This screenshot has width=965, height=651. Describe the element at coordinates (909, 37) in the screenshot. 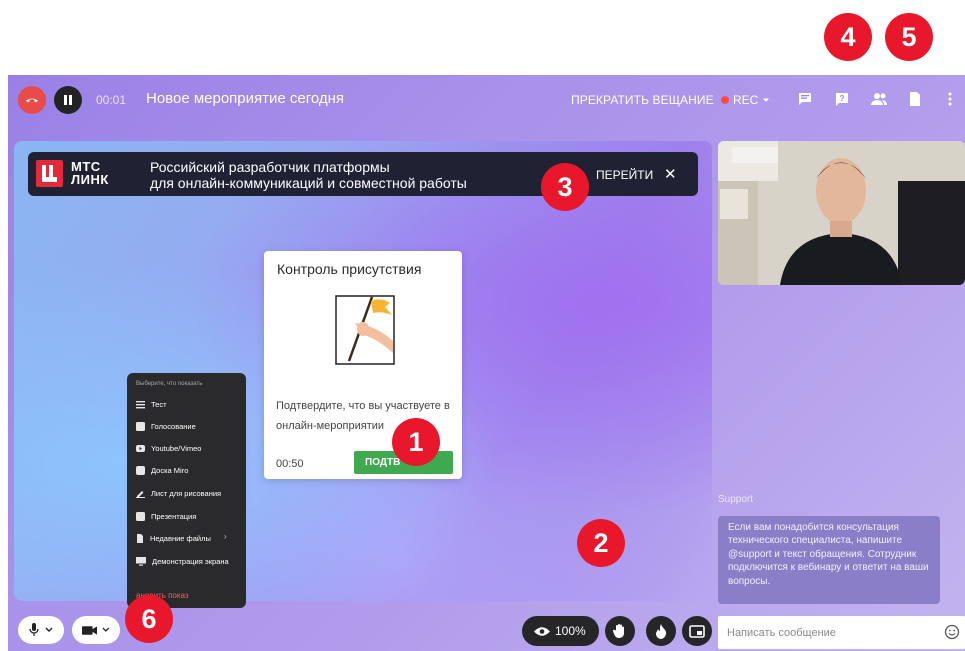

I see `marker-5: 5` at that location.